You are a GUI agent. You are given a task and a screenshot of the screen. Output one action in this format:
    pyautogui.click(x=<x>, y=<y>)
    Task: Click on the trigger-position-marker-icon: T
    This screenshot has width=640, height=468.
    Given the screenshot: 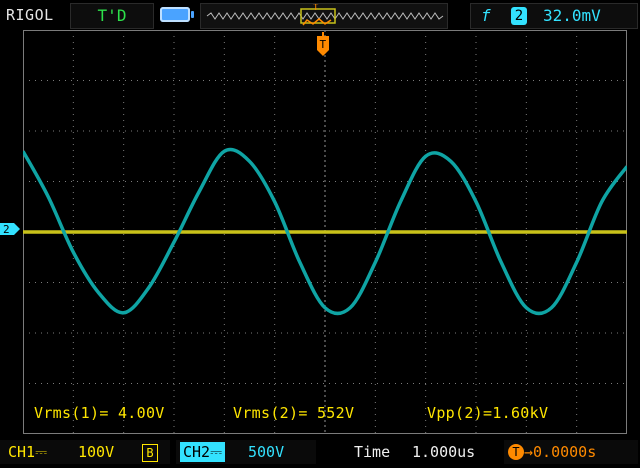 What is the action you would take?
    pyautogui.click(x=323, y=46)
    